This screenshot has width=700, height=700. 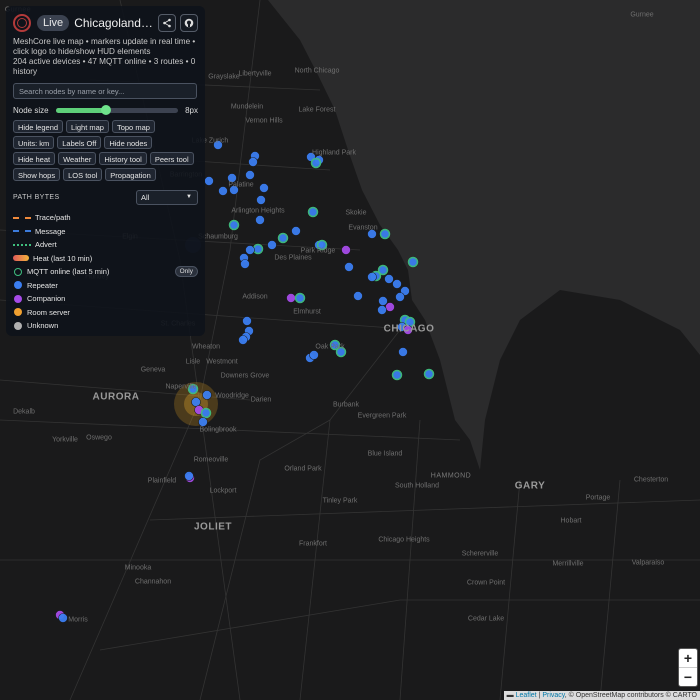 I want to click on node-size-value: 8px, so click(x=191, y=110).